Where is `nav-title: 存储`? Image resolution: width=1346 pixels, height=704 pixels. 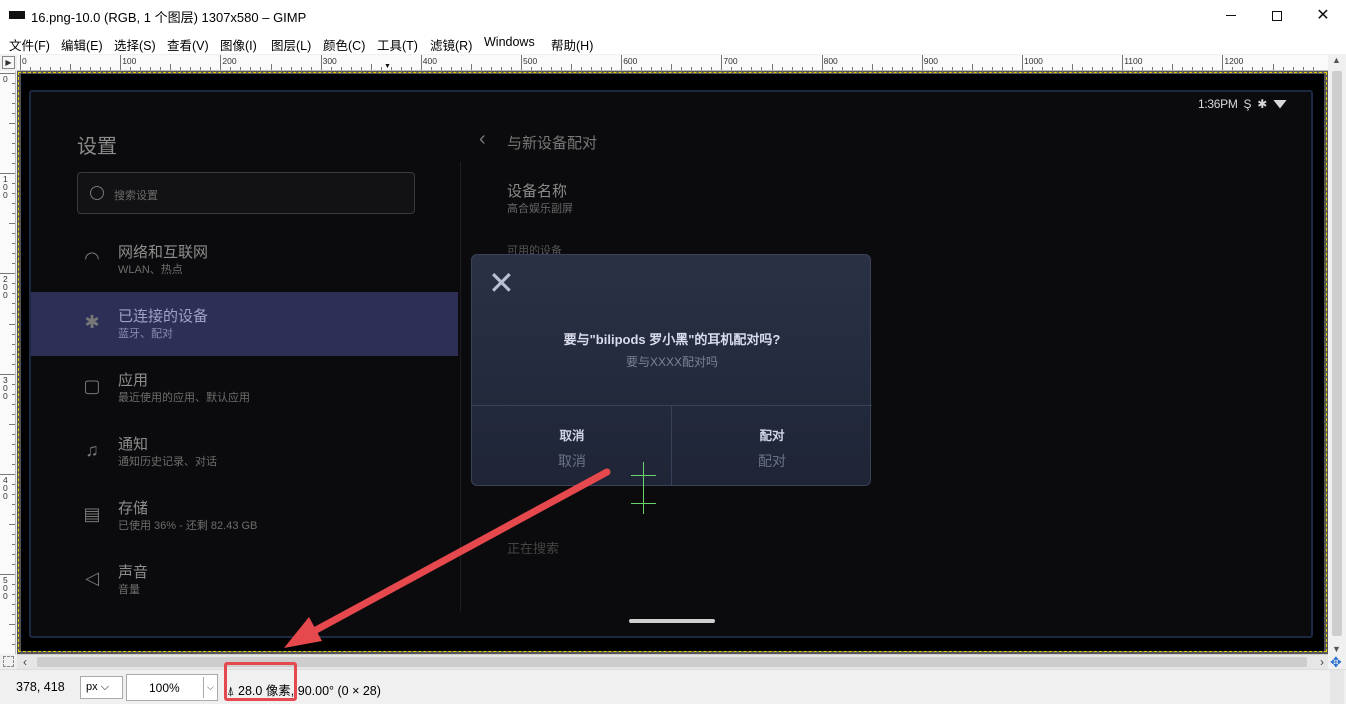 nav-title: 存储 is located at coordinates (133, 508).